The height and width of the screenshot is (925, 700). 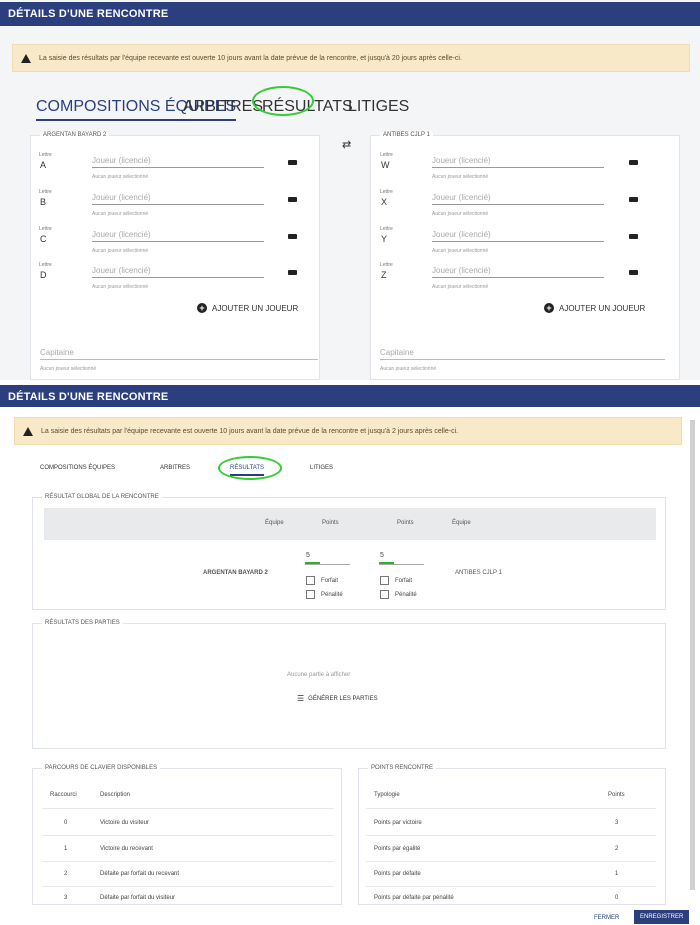 What do you see at coordinates (330, 523) in the screenshot?
I see `header-points-left: Points` at bounding box center [330, 523].